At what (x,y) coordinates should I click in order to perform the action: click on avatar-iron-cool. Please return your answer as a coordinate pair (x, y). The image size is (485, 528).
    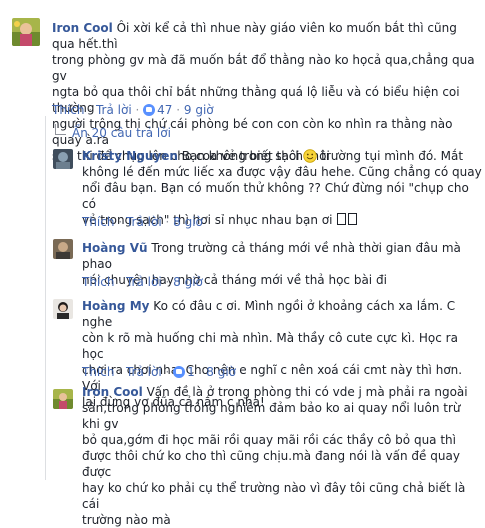
    Looking at the image, I should click on (26, 32).